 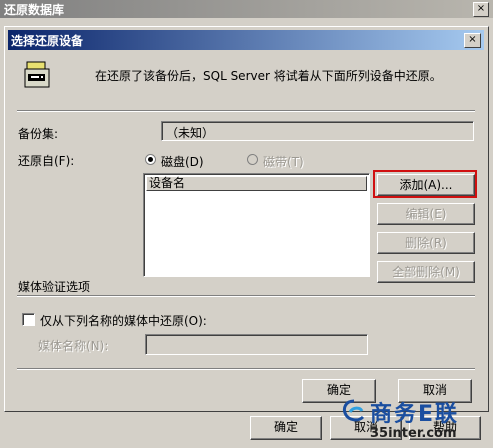 I want to click on dialog-title-bar: 选择还原设备 ×, so click(x=246, y=40).